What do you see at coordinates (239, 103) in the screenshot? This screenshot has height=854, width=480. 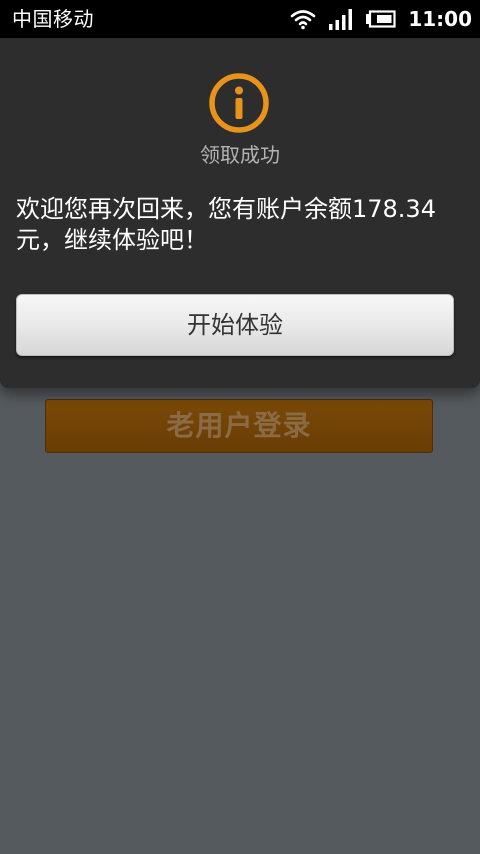 I see `info-icon` at bounding box center [239, 103].